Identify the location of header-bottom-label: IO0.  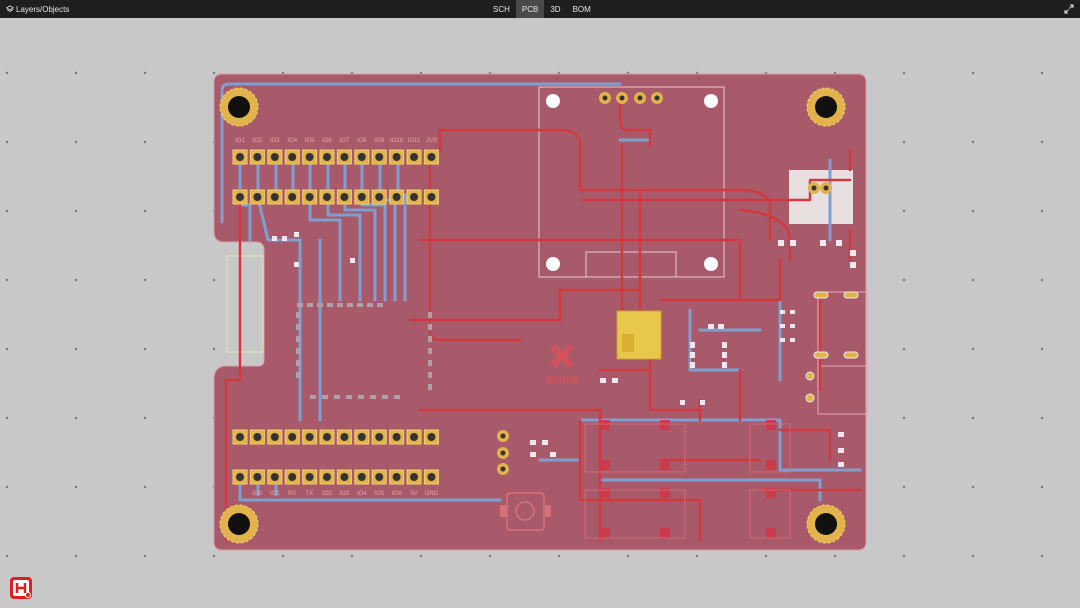
(258, 494).